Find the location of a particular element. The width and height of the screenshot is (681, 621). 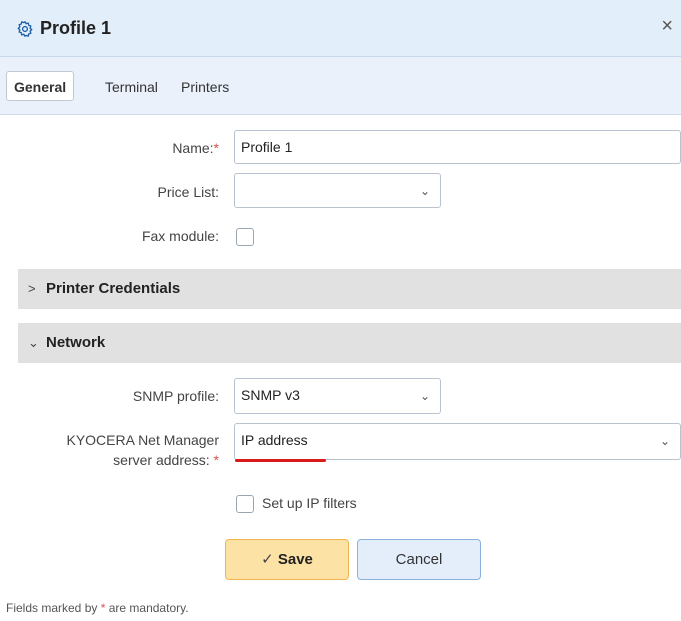

mandatory-fields-note: Fields marked by * are mandatory. is located at coordinates (97, 608).